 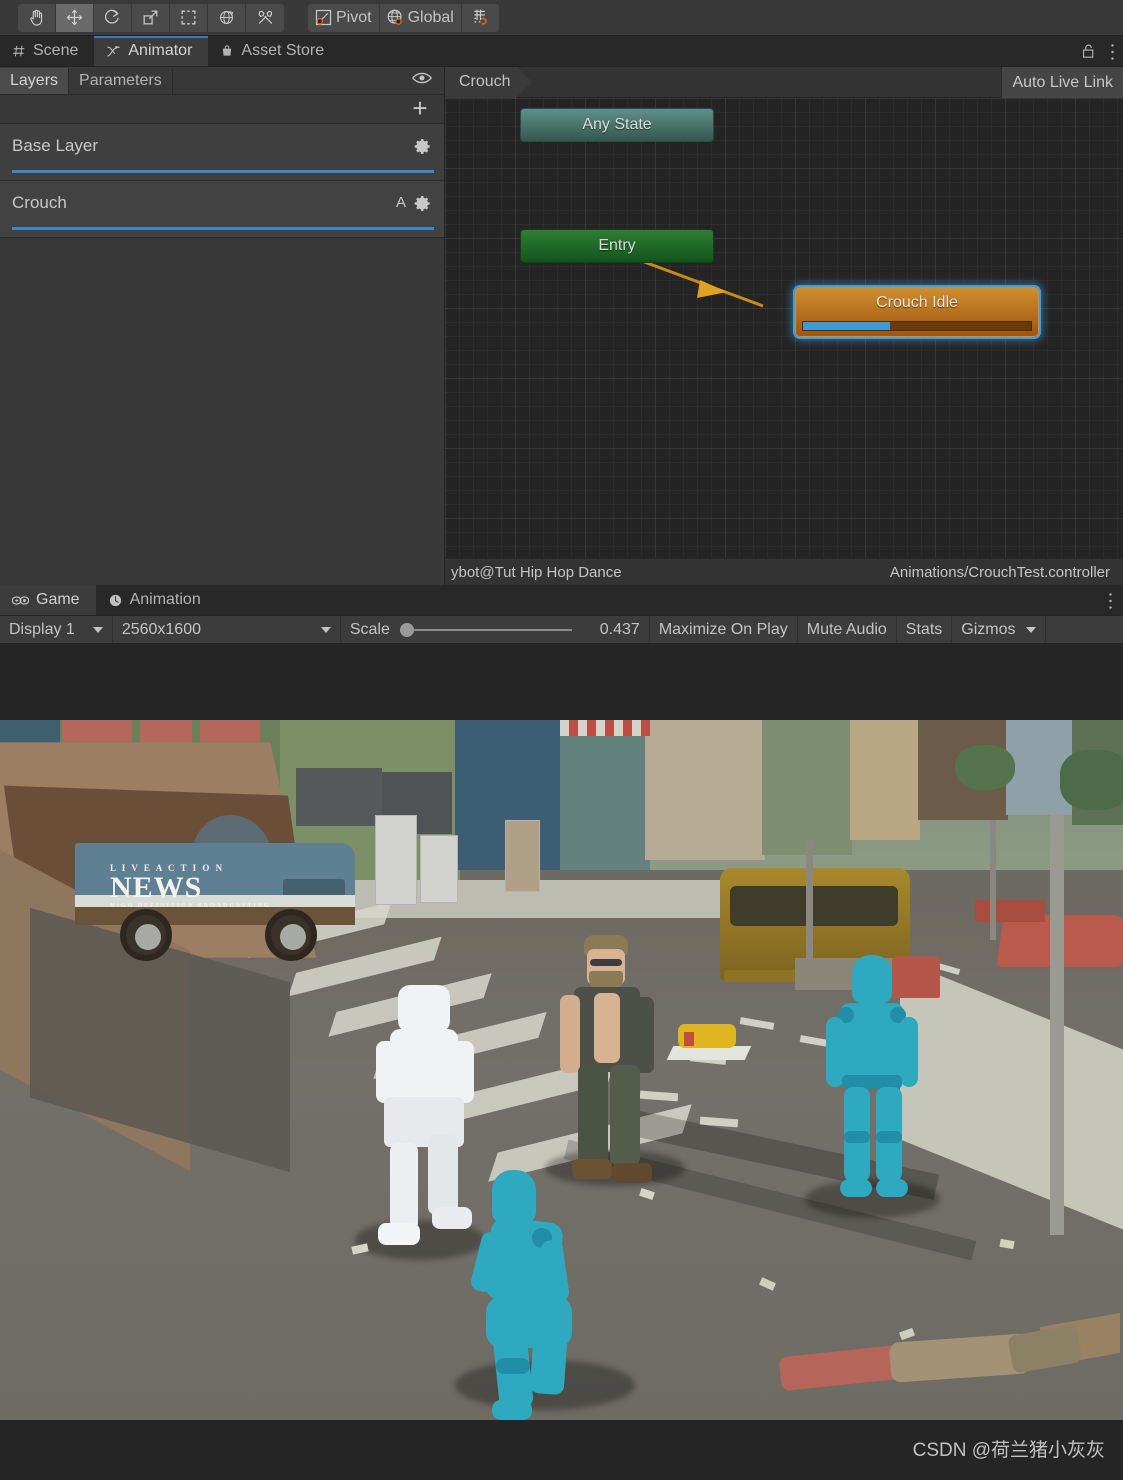 I want to click on arm-right, so click(x=644, y=1035).